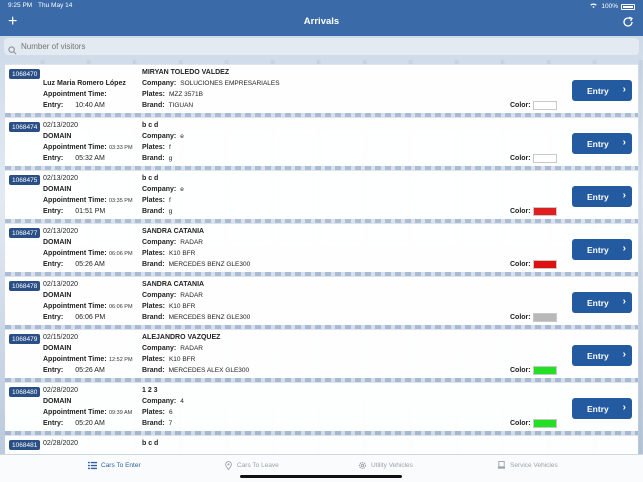  Describe the element at coordinates (321, 444) in the screenshot. I see `arrival-card: 1068481 02/28/2020 b c d` at that location.